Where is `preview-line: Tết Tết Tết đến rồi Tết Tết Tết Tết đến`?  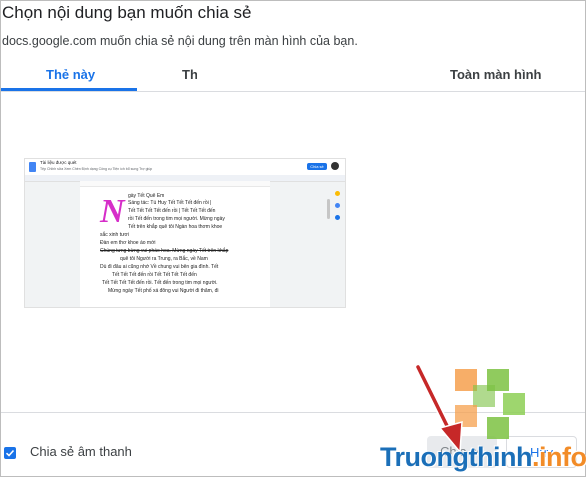 preview-line: Tết Tết Tết đến rồi Tết Tết Tết Tết đến is located at coordinates (154, 275).